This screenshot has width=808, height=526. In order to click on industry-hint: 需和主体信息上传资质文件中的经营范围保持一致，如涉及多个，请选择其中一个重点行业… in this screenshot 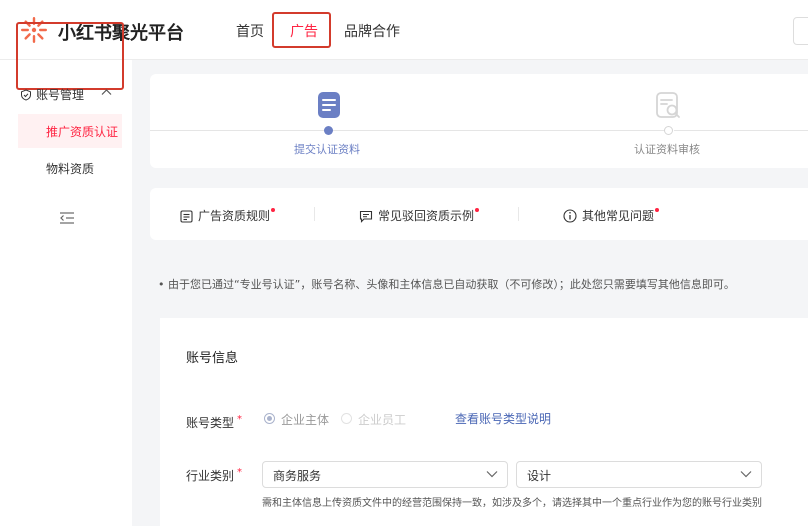, I will do `click(512, 503)`.